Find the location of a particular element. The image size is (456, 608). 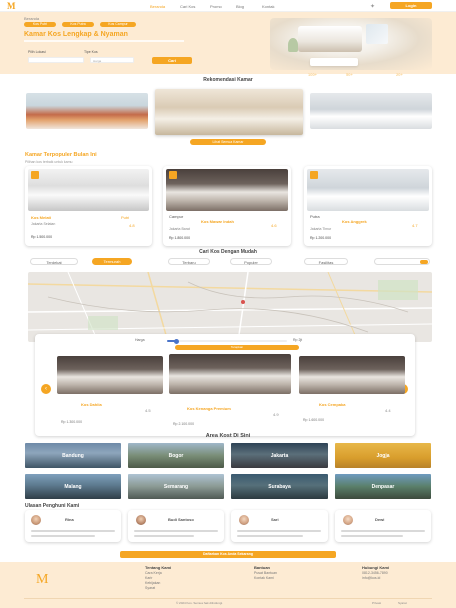

footer-link: Syarat is located at coordinates (150, 588).